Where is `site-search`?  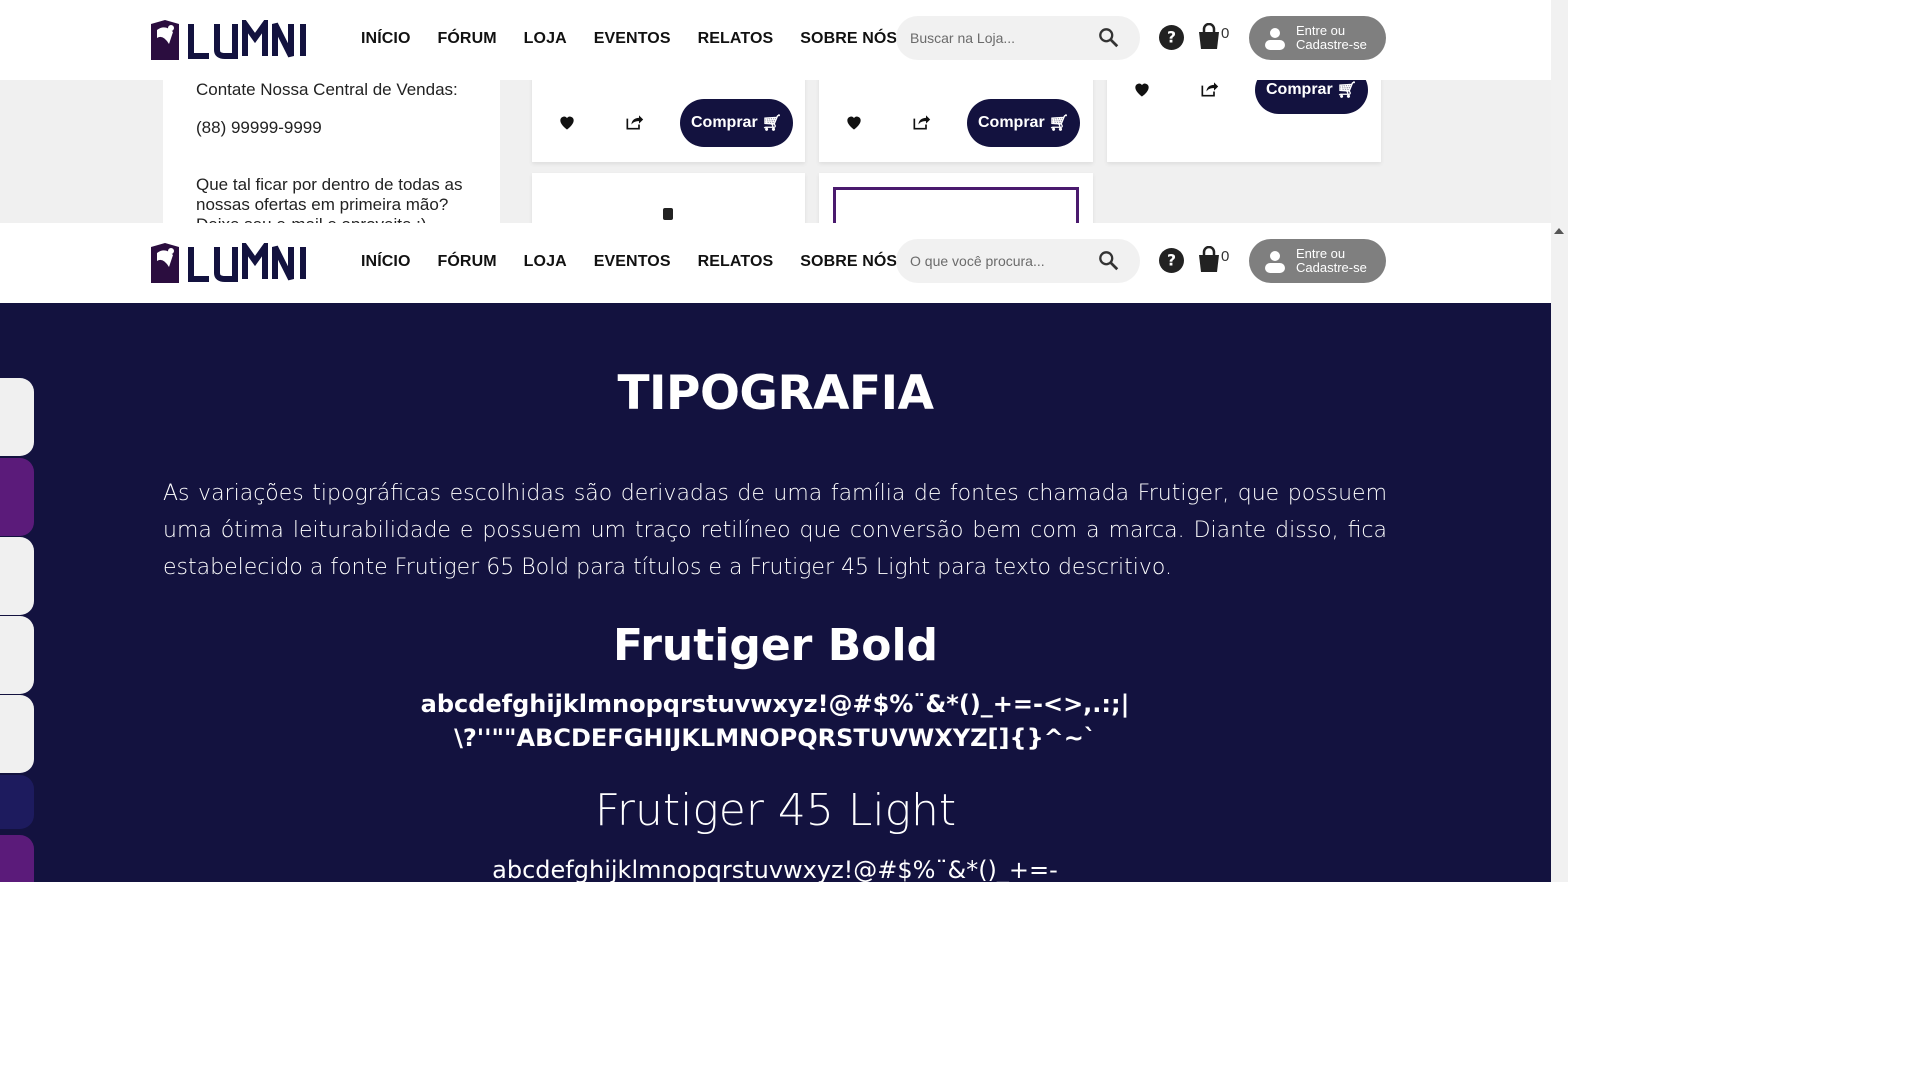
site-search is located at coordinates (1018, 261).